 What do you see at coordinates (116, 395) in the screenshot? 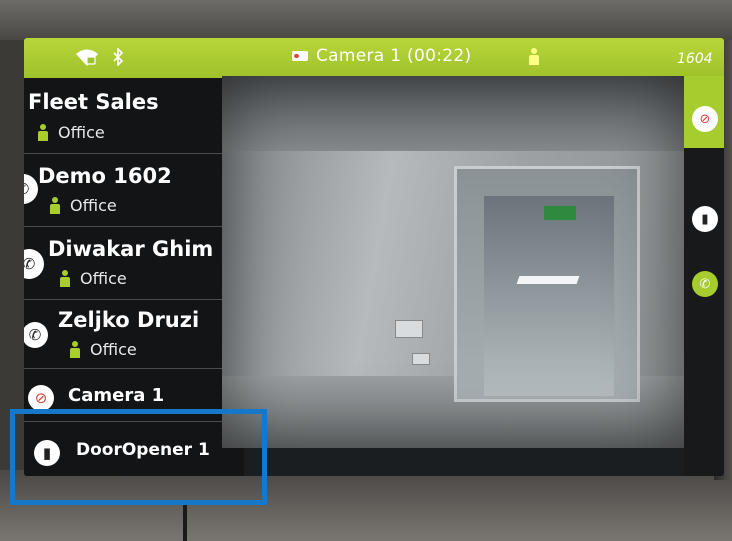
I see `device-name: Camera 1` at bounding box center [116, 395].